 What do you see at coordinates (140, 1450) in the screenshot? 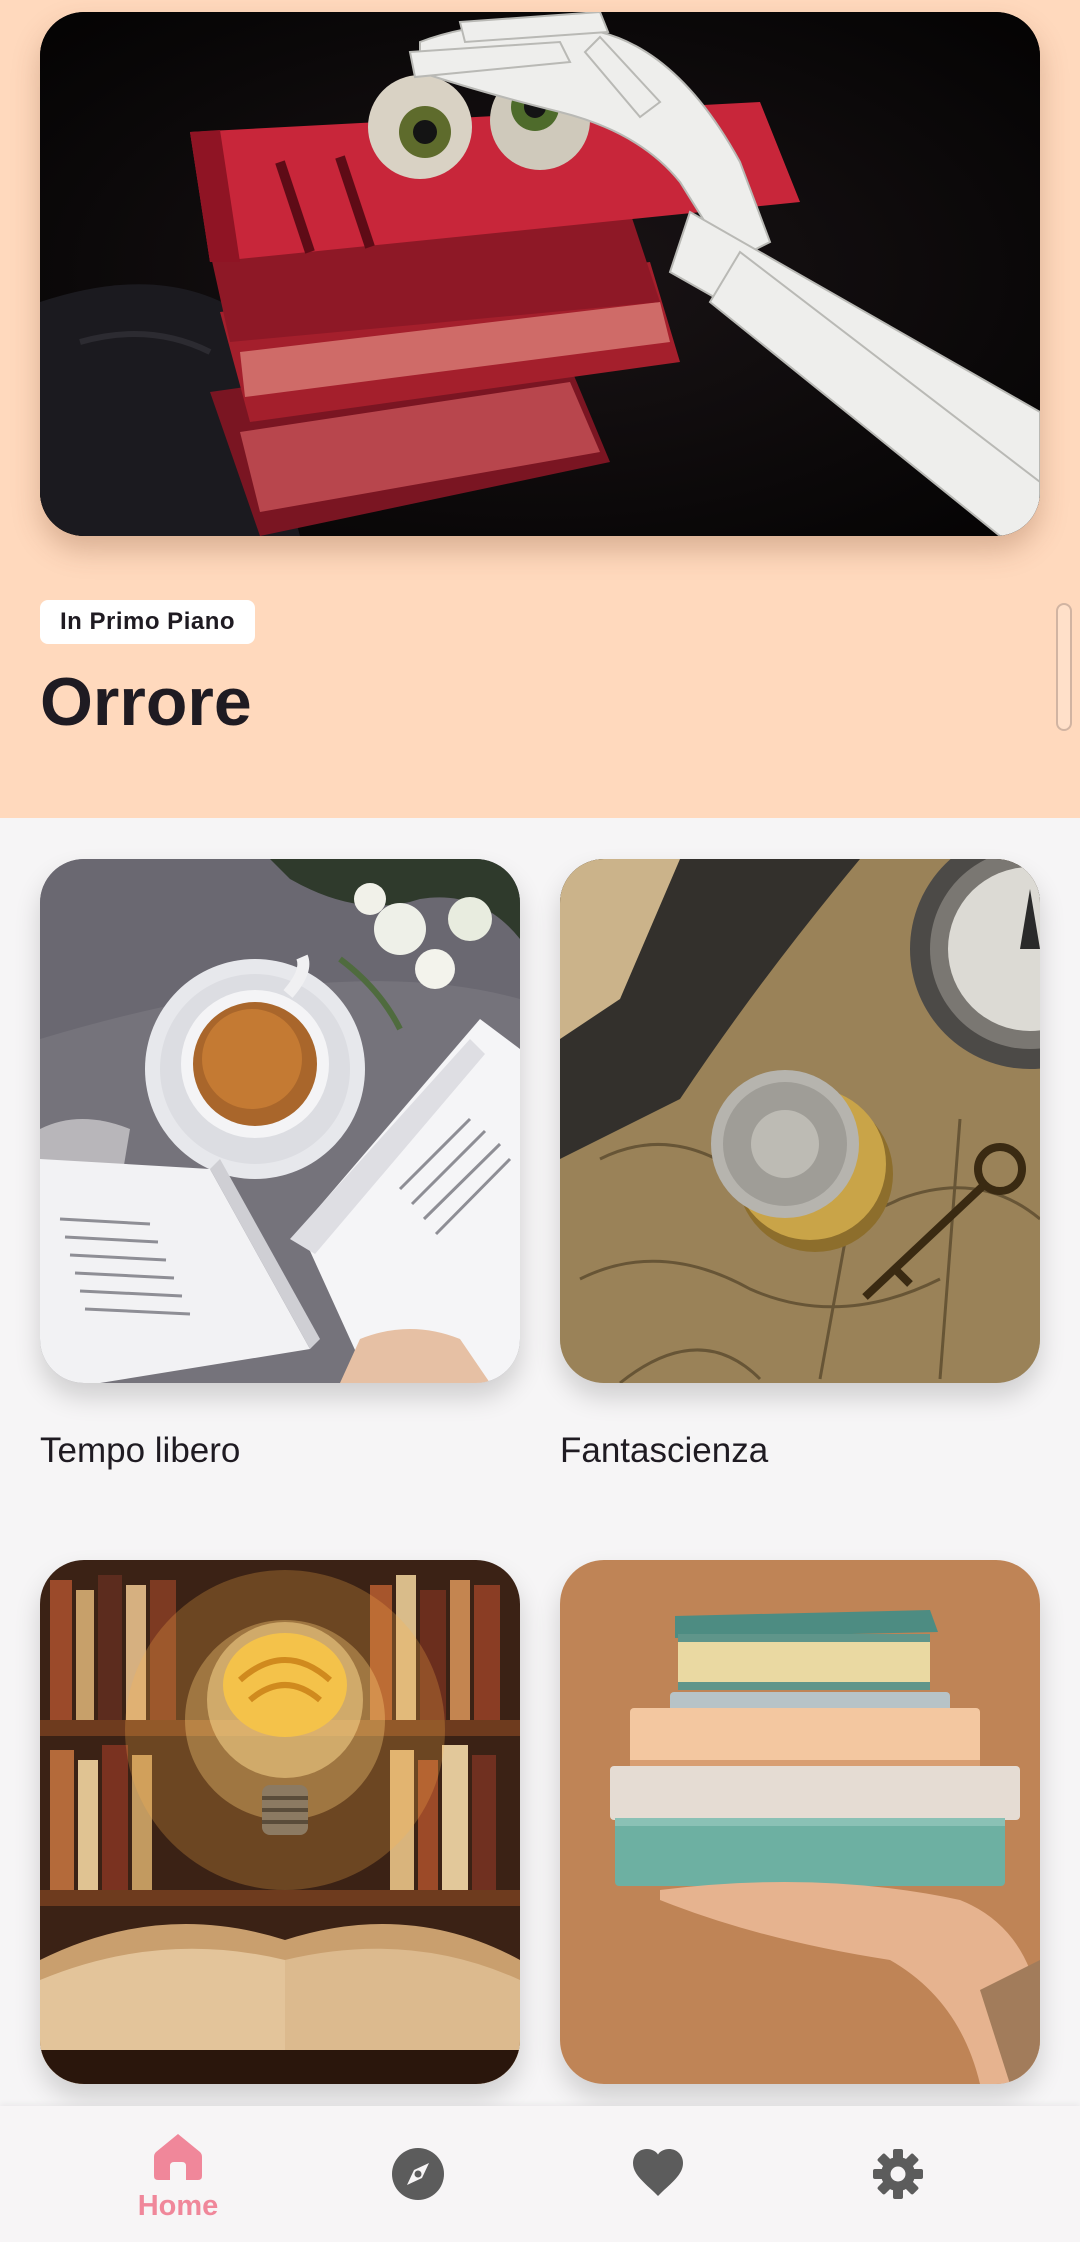
I see `category-label: Tempo libero` at bounding box center [140, 1450].